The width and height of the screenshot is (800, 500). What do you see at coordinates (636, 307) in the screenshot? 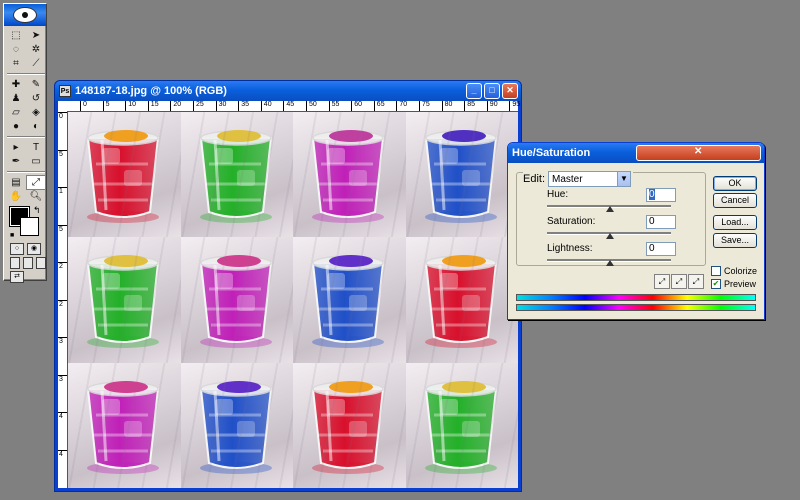
I see `output-spectrum-bar` at bounding box center [636, 307].